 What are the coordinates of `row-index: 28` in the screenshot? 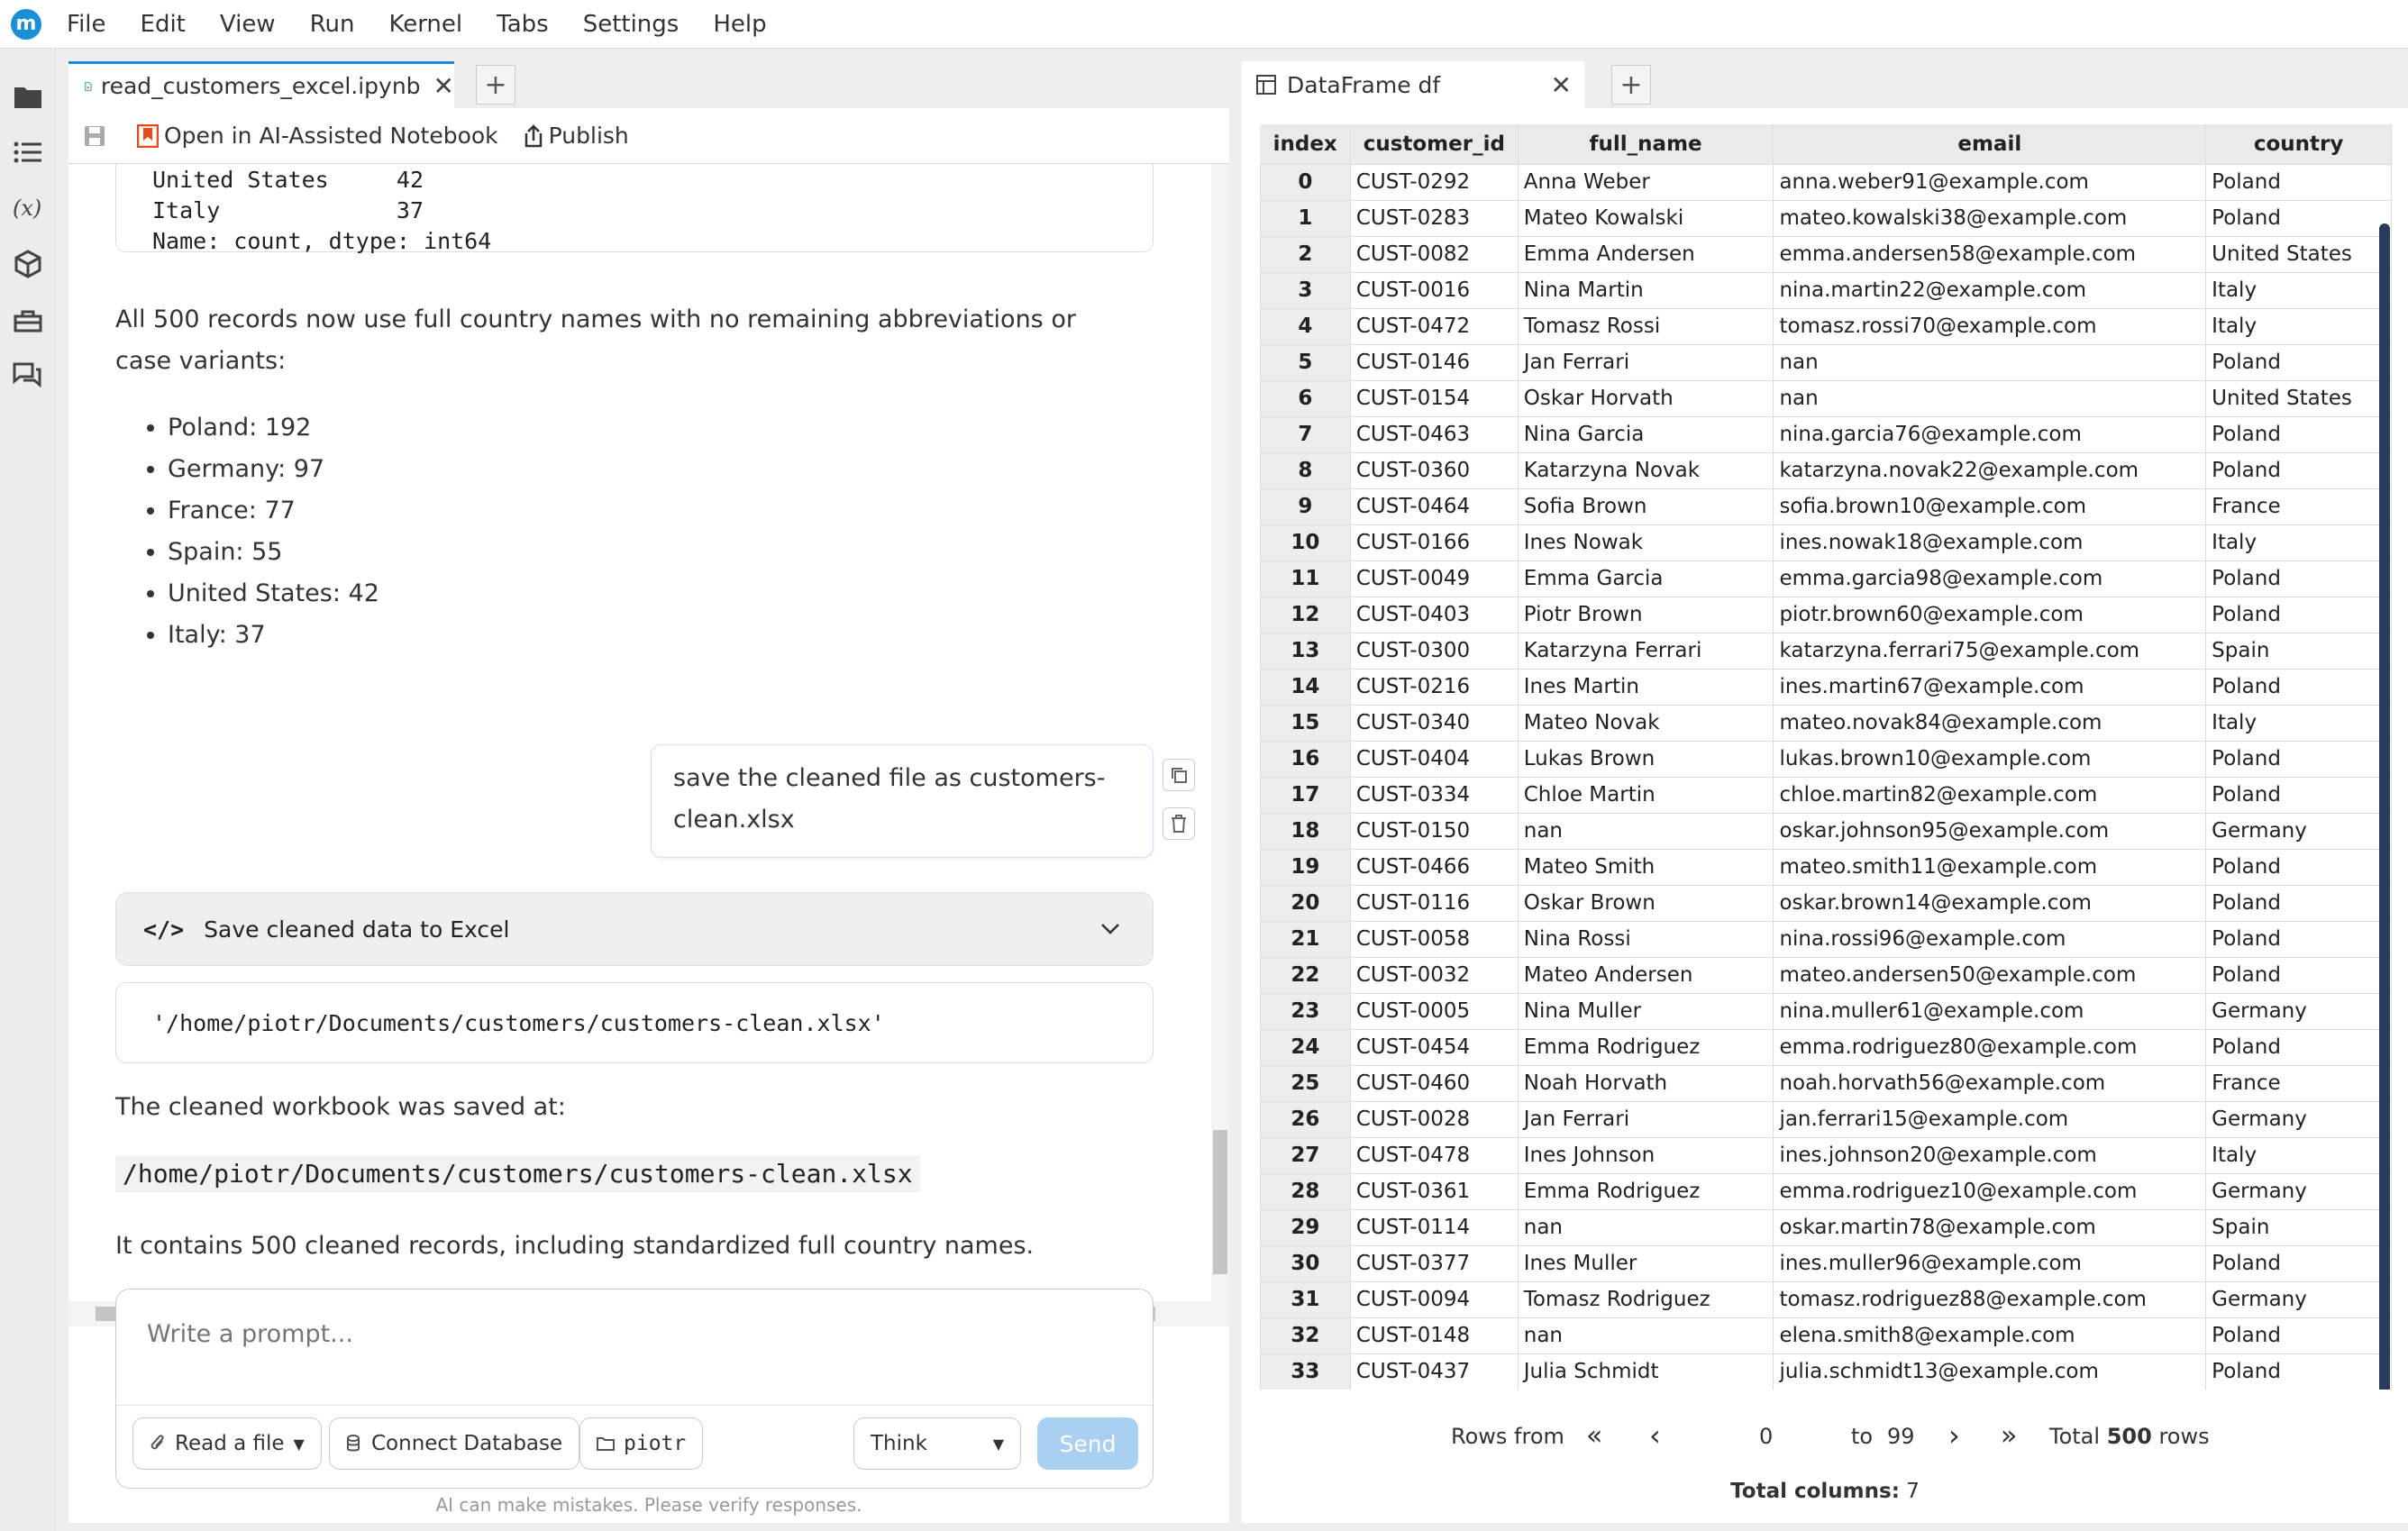 It's located at (1305, 1191).